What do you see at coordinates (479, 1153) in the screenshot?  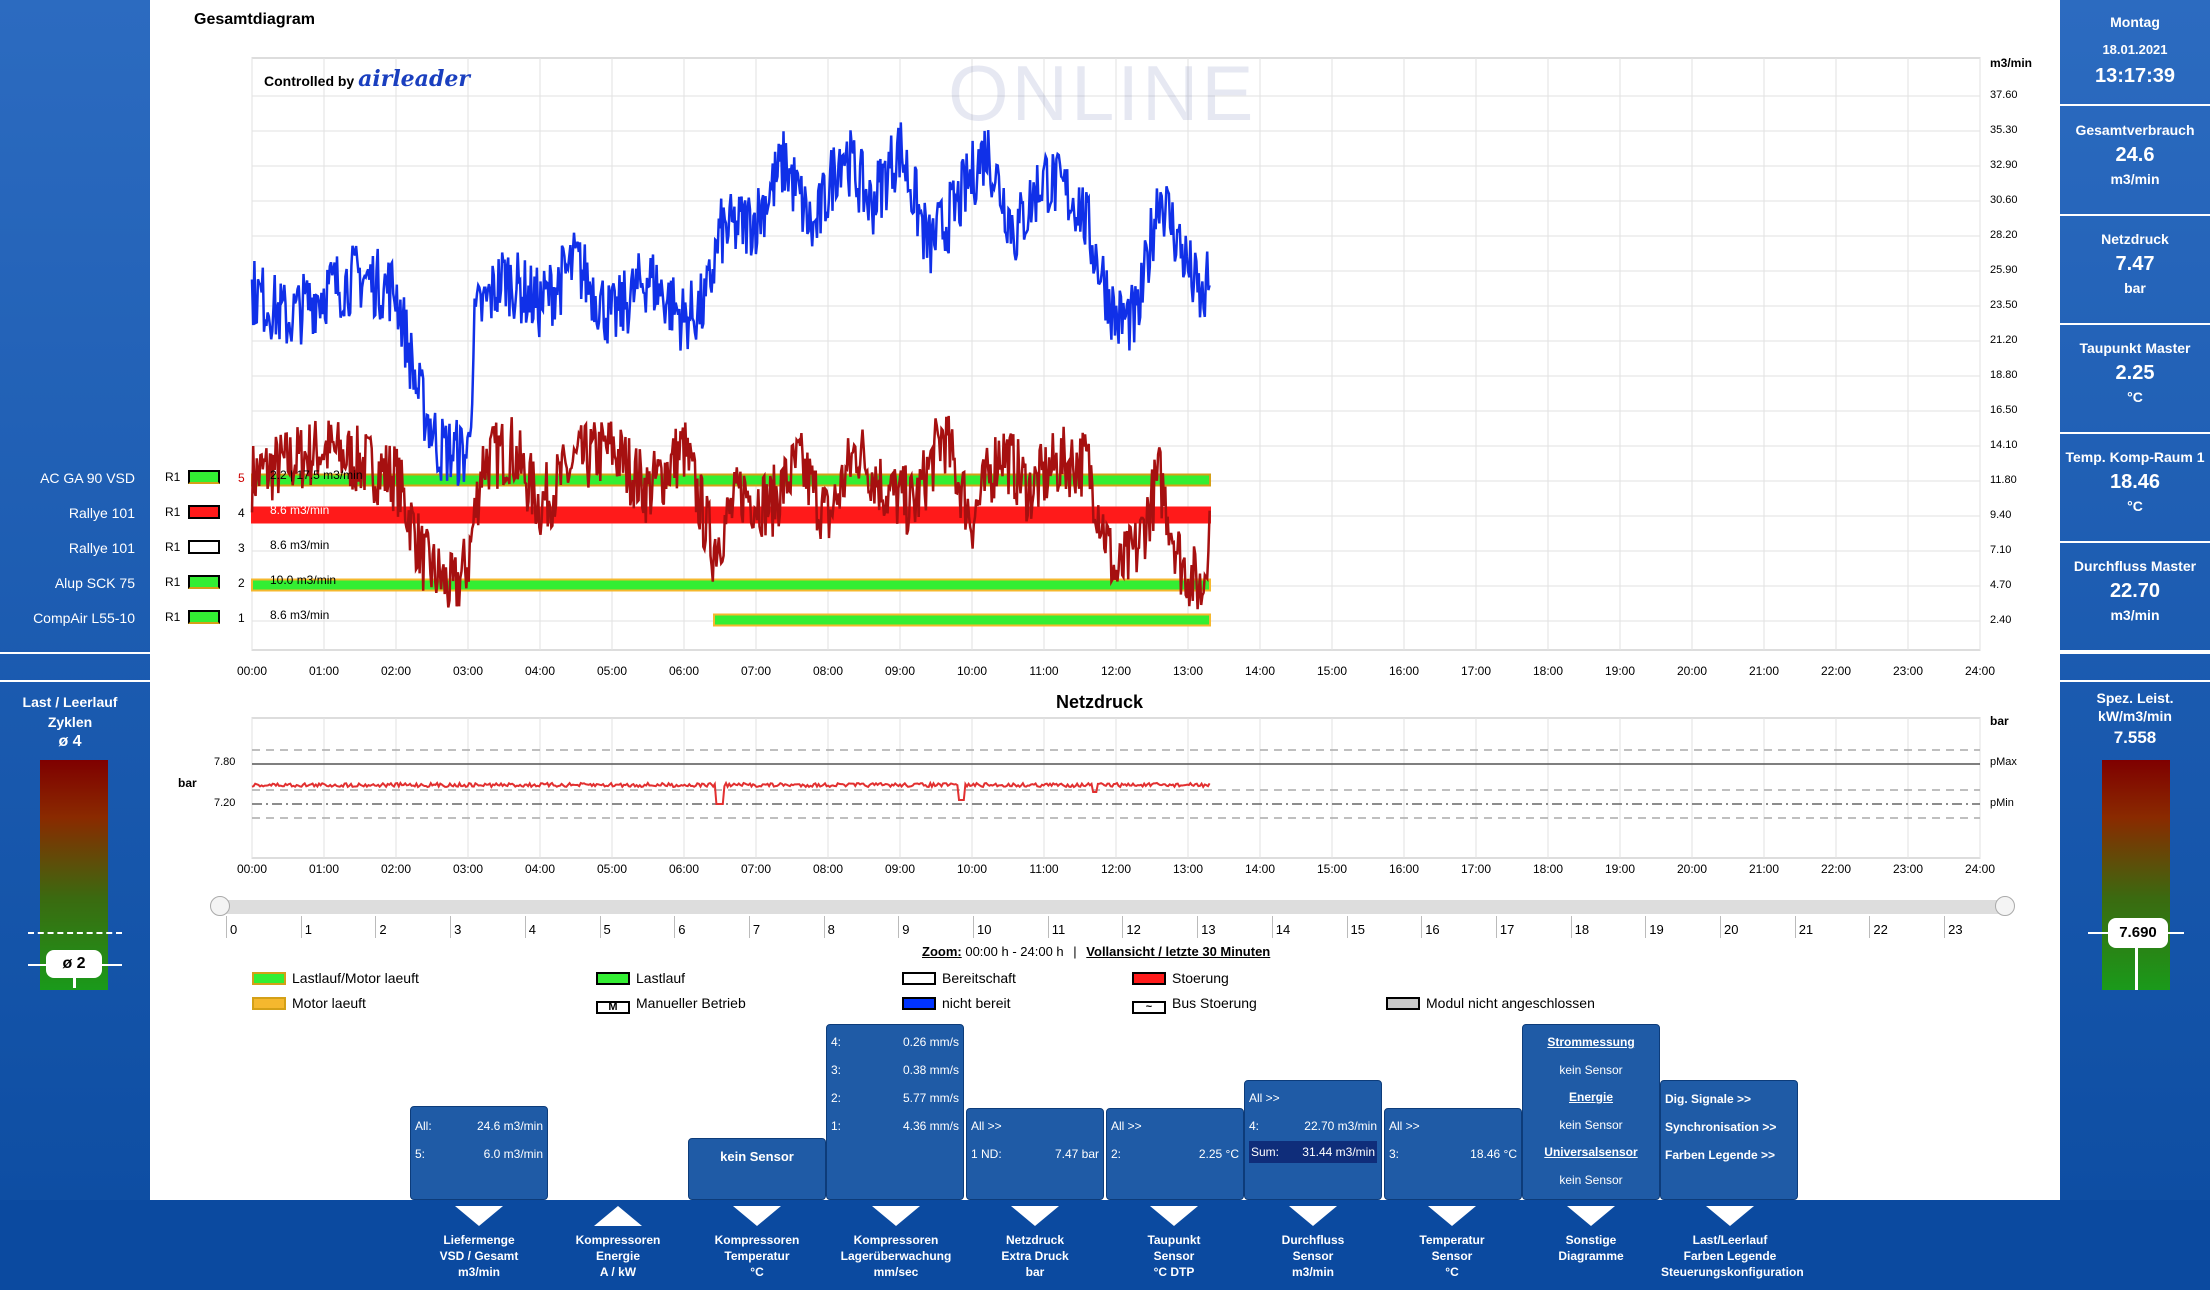 I see `liefermenge-box: All: 24.6 m3/min 5: 6.0 m3/min` at bounding box center [479, 1153].